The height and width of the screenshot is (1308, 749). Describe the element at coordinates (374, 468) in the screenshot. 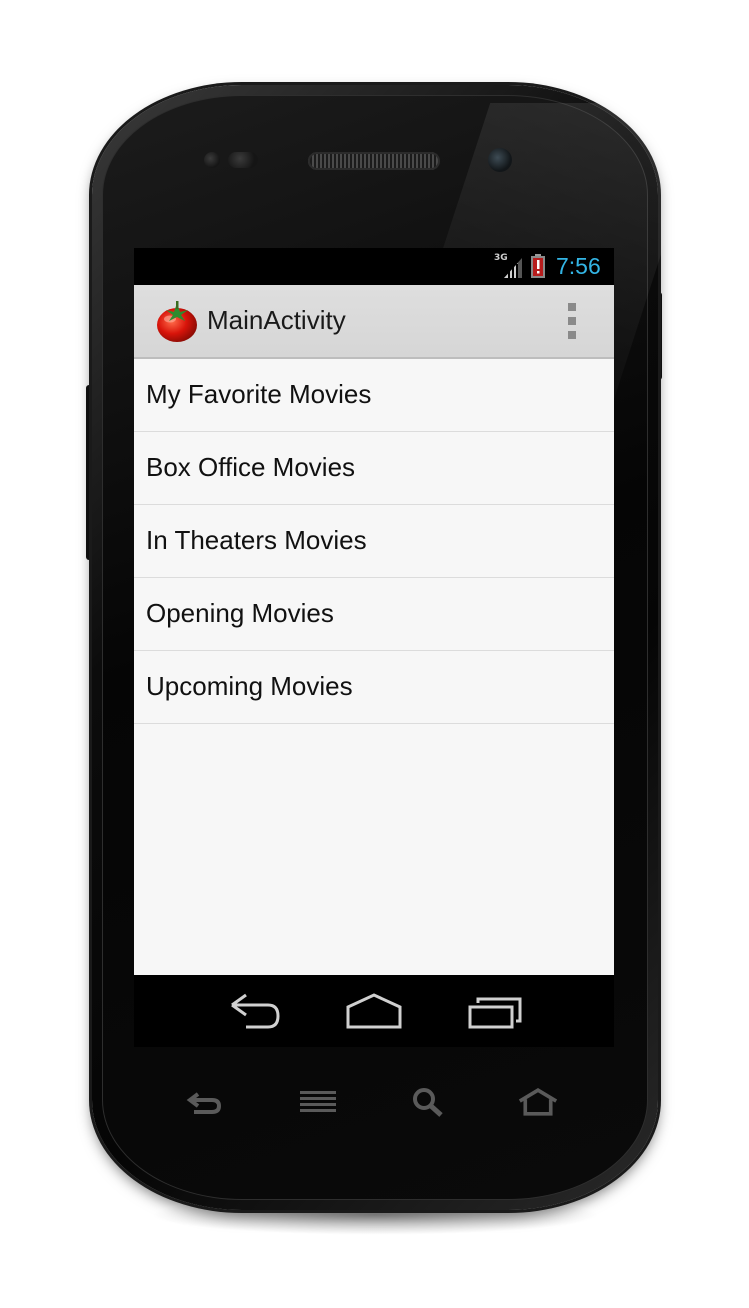

I see `list-item-box-office-movies: Box Office Movies` at that location.